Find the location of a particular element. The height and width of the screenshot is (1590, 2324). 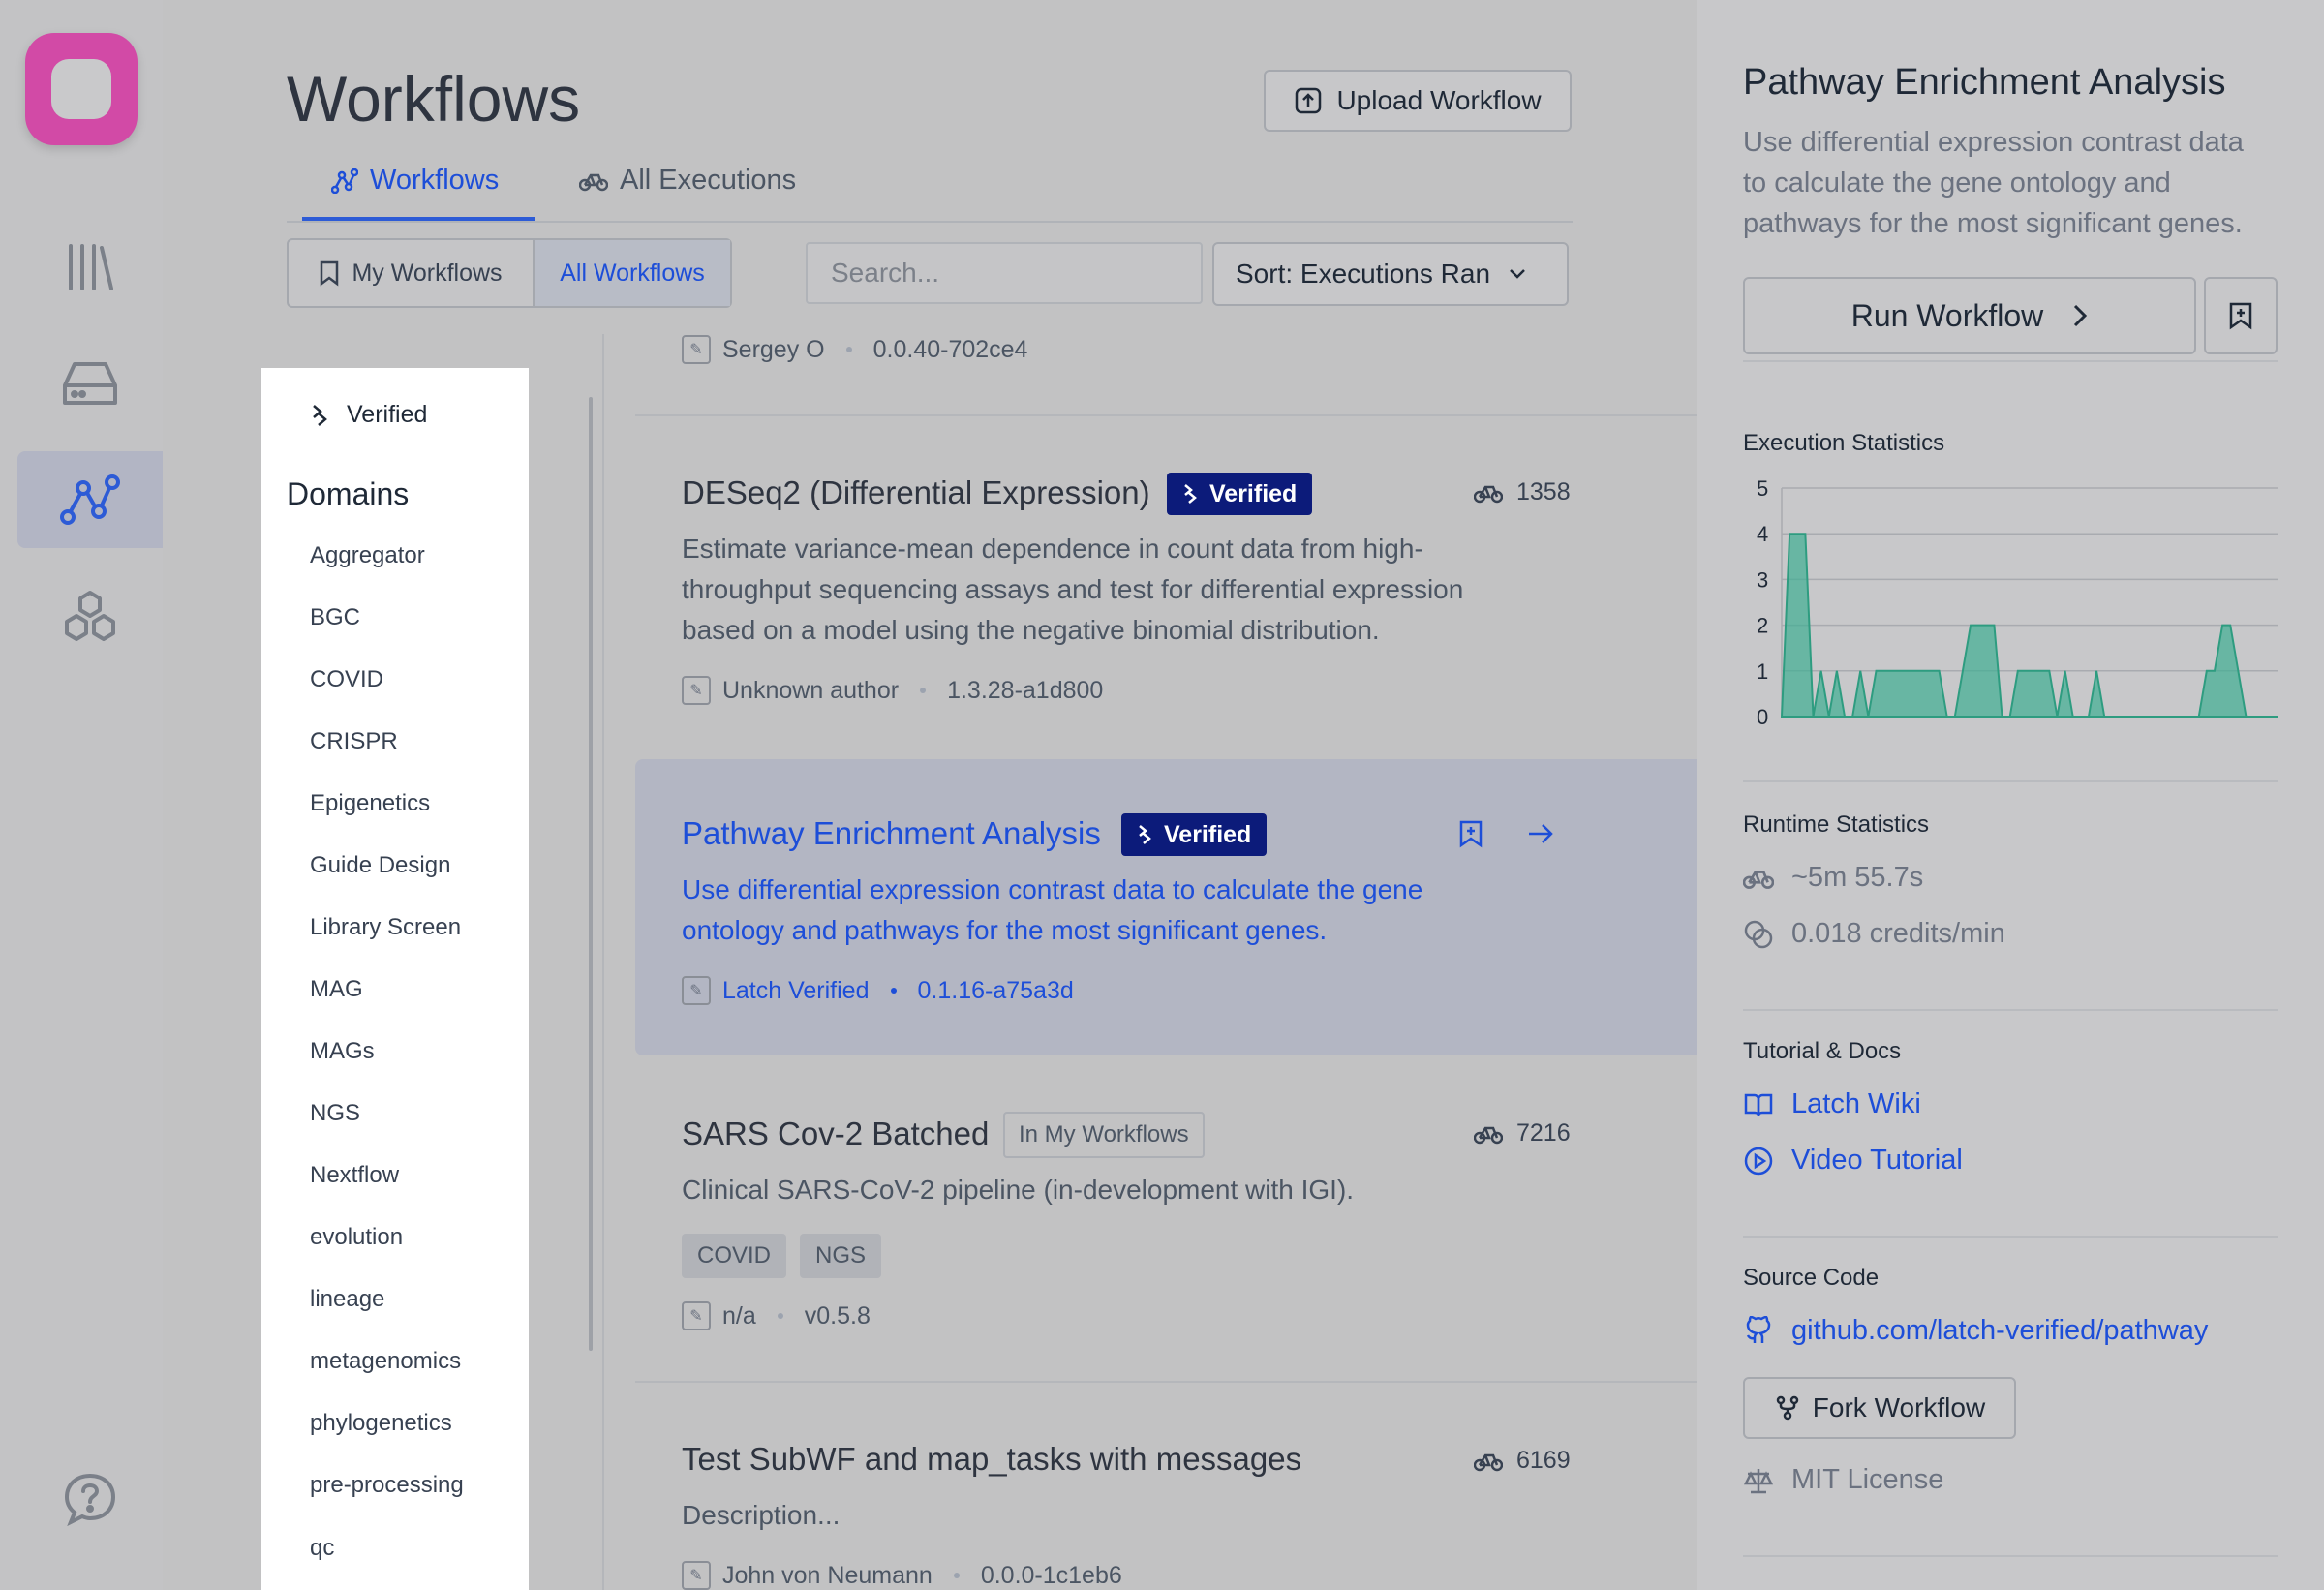

upload-workflow-button: Upload Workflow is located at coordinates (1418, 101).